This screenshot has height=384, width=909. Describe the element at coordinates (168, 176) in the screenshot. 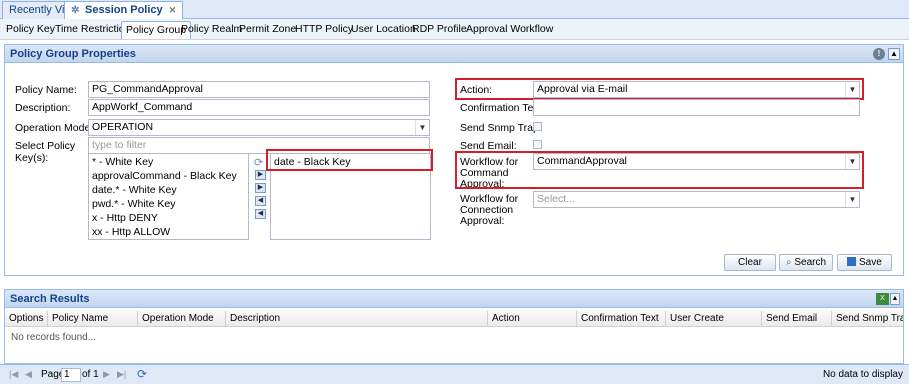

I see `list-item: approvalCommand - Black Key` at that location.